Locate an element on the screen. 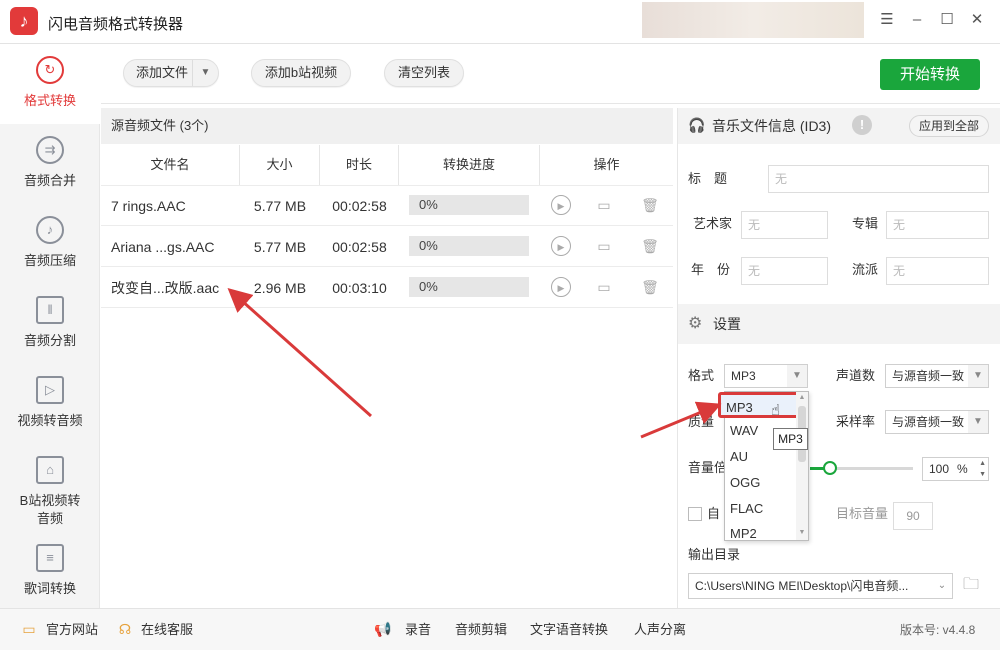  megaphone-icon: 📢 is located at coordinates (383, 629).